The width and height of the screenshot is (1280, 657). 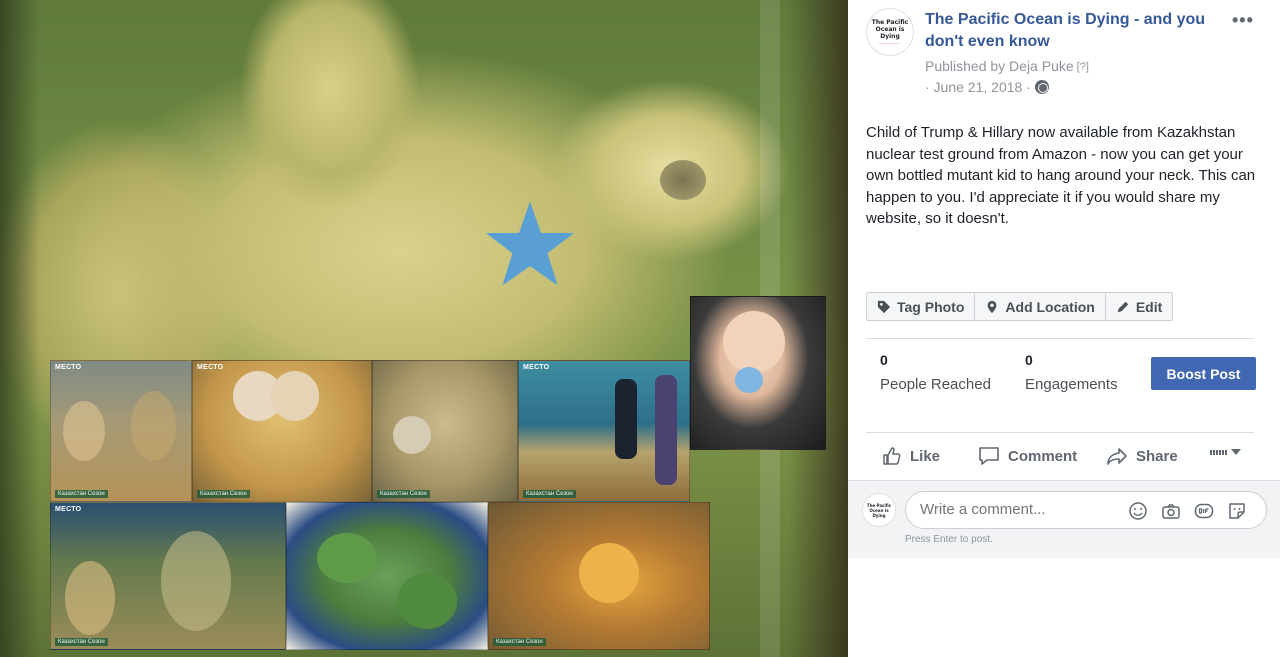 I want to click on edit-label: Edit, so click(x=1149, y=306).